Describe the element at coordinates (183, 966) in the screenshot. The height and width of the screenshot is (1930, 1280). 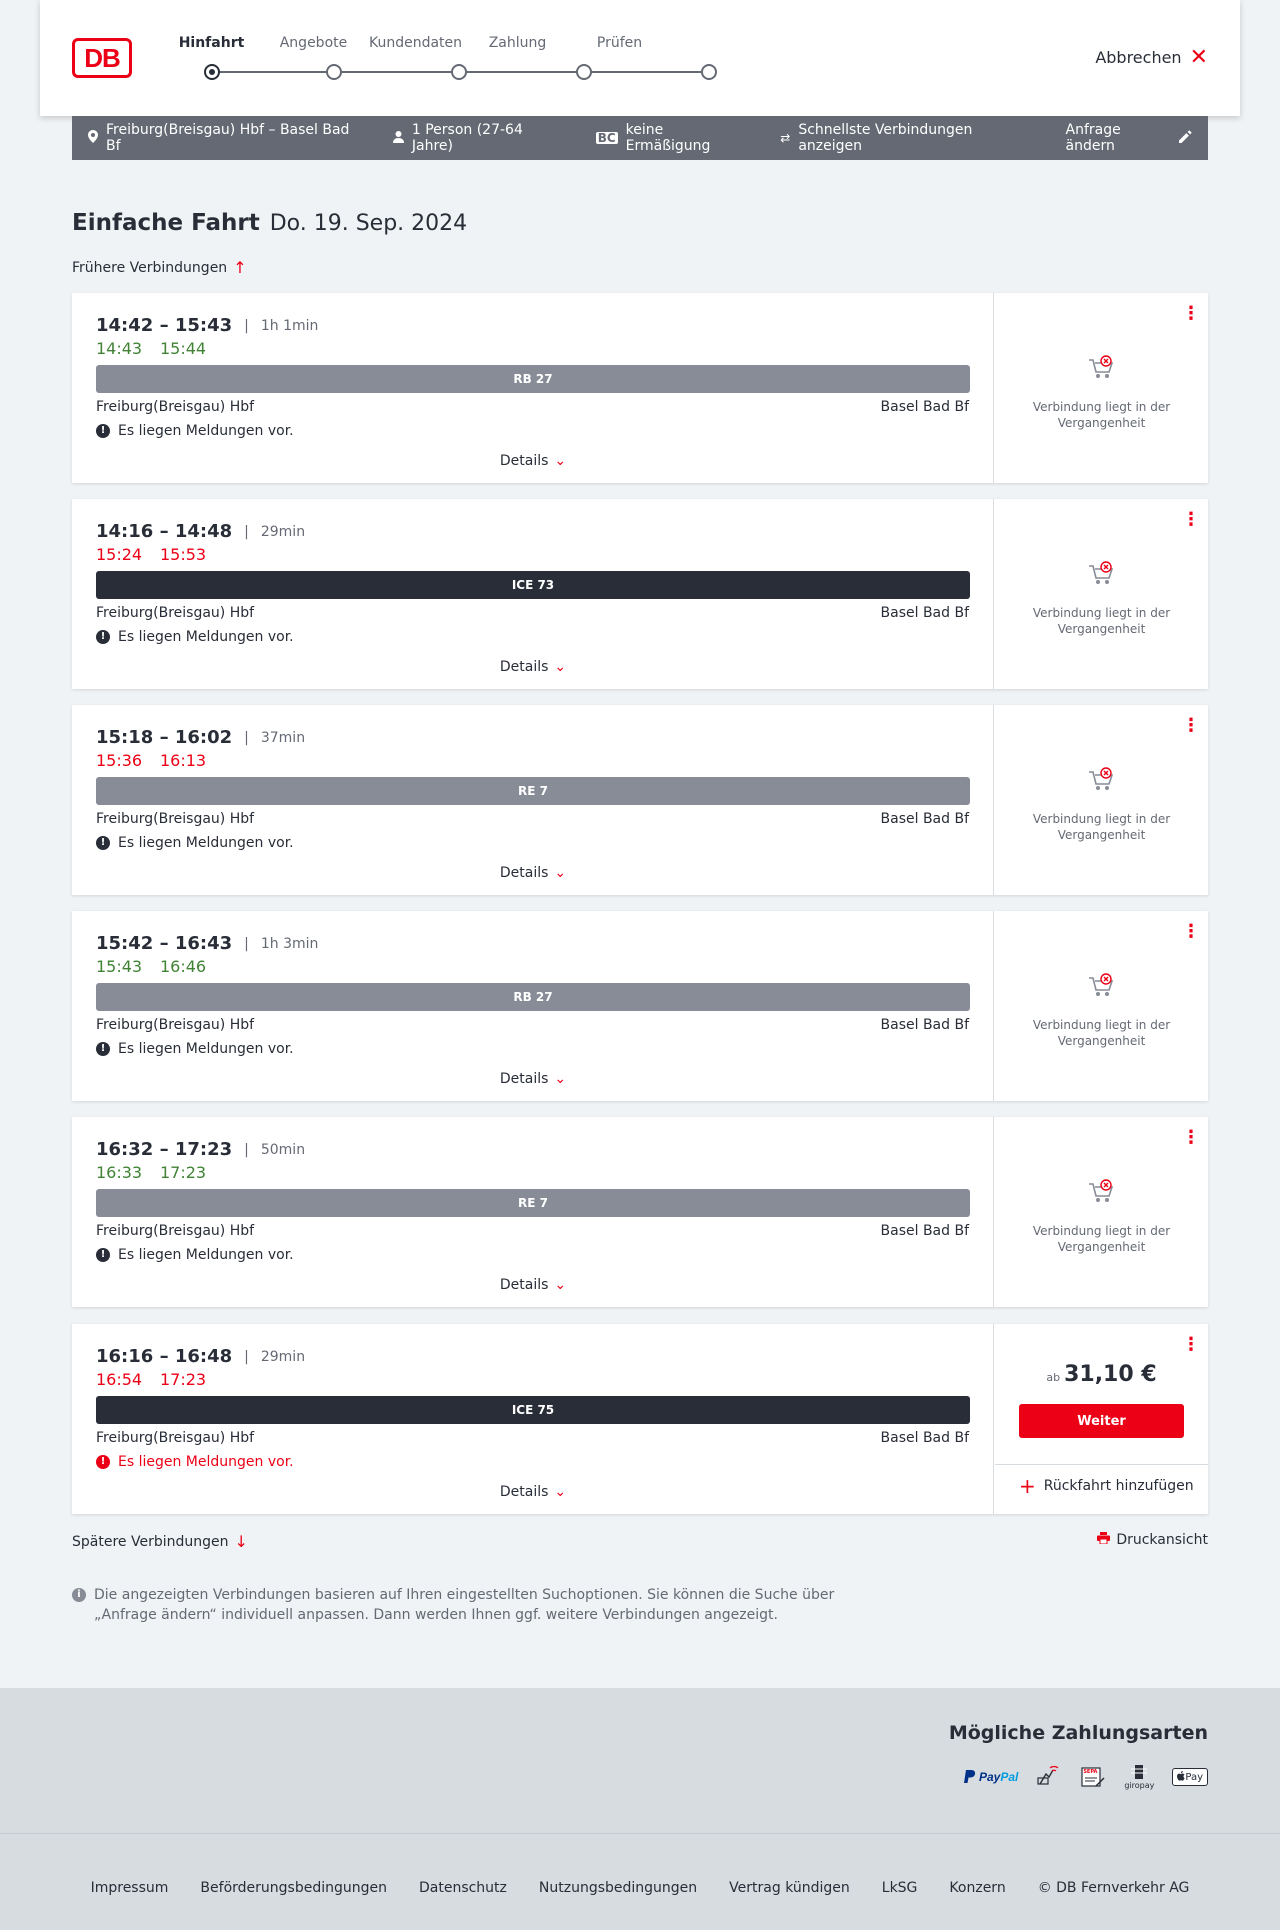
I see `realtime-arrival: 16:46` at that location.